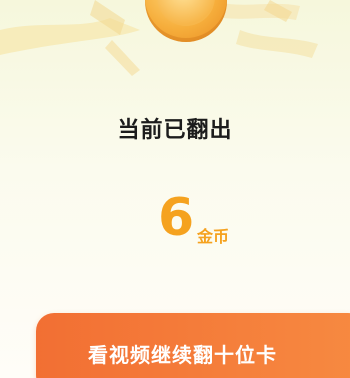  What do you see at coordinates (213, 236) in the screenshot?
I see `reward-unit: 金币` at bounding box center [213, 236].